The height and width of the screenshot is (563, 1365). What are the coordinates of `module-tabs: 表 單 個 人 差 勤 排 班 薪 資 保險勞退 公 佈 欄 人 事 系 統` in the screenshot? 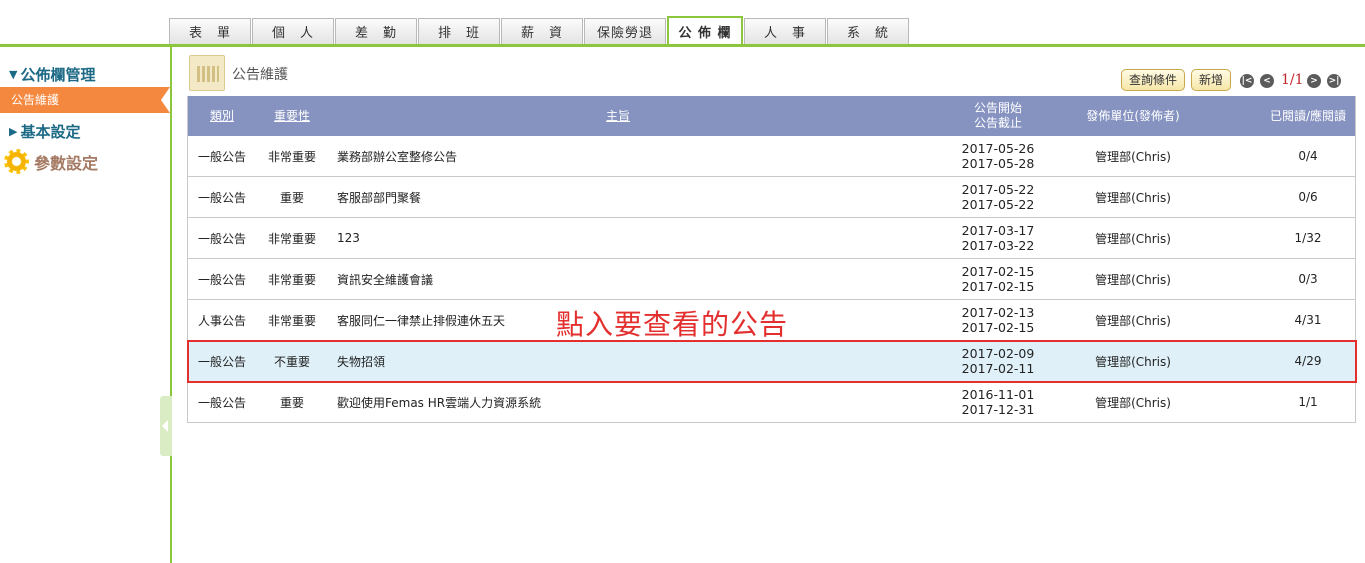 It's located at (539, 30).